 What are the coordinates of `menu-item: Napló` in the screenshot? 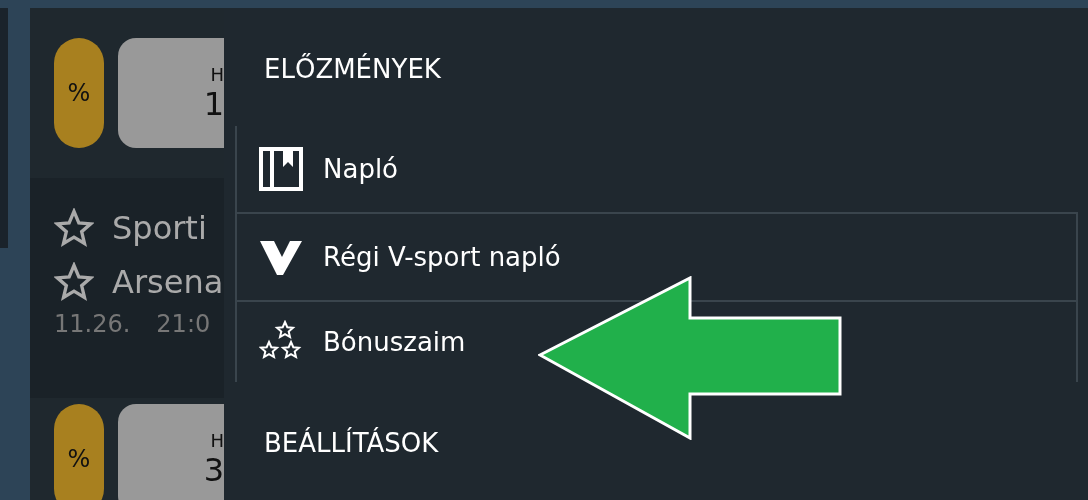 It's located at (657, 170).